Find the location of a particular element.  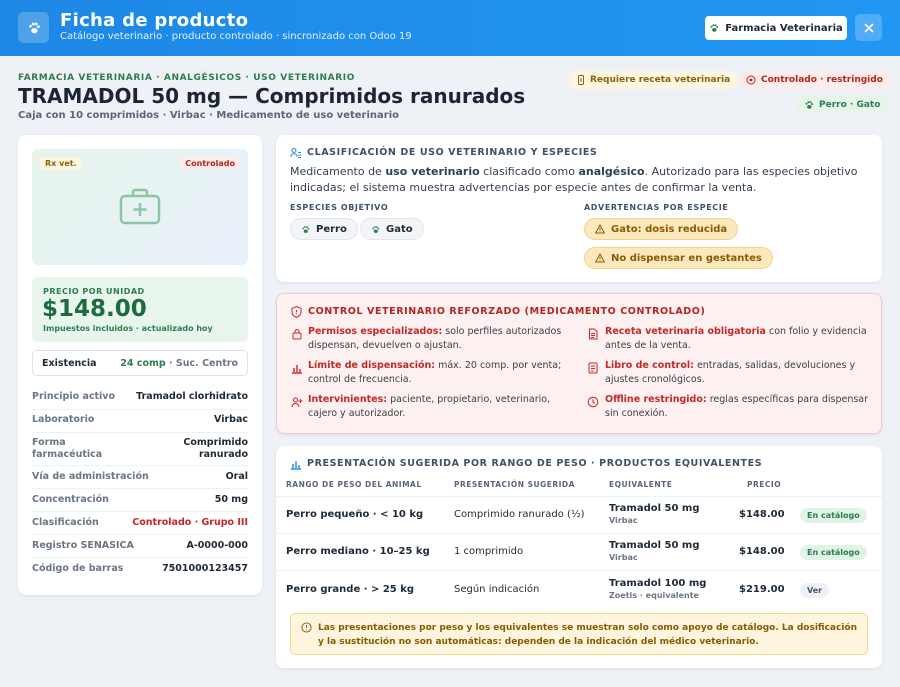

equivalent-brand: Virbac is located at coordinates (623, 557).